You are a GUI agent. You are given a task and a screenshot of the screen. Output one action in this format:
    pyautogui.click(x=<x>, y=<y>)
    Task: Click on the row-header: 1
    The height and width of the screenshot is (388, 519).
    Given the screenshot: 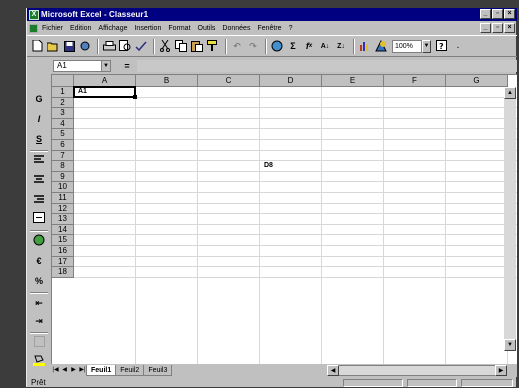 What is the action you would take?
    pyautogui.click(x=63, y=92)
    